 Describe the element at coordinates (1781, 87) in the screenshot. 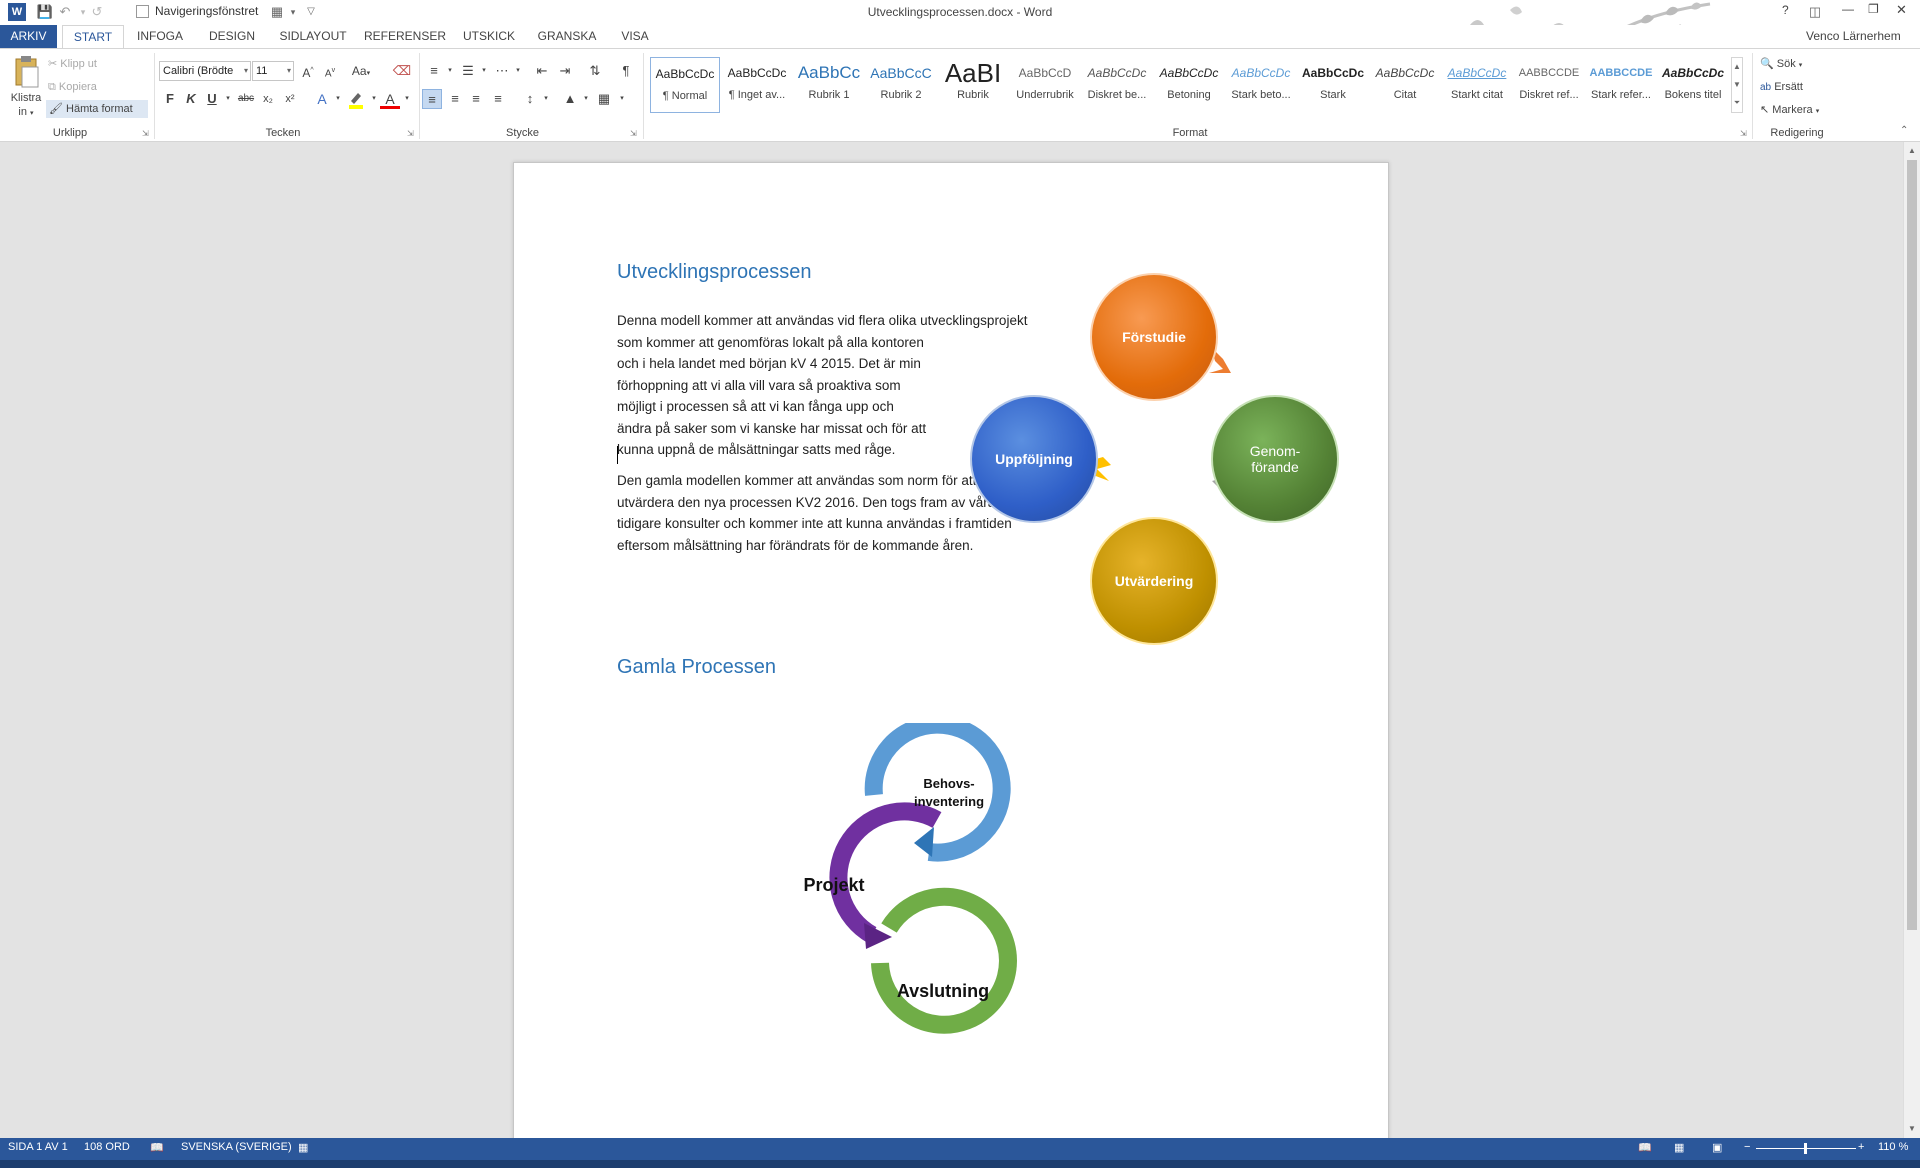

I see `replace-button: ab Ersätt` at that location.